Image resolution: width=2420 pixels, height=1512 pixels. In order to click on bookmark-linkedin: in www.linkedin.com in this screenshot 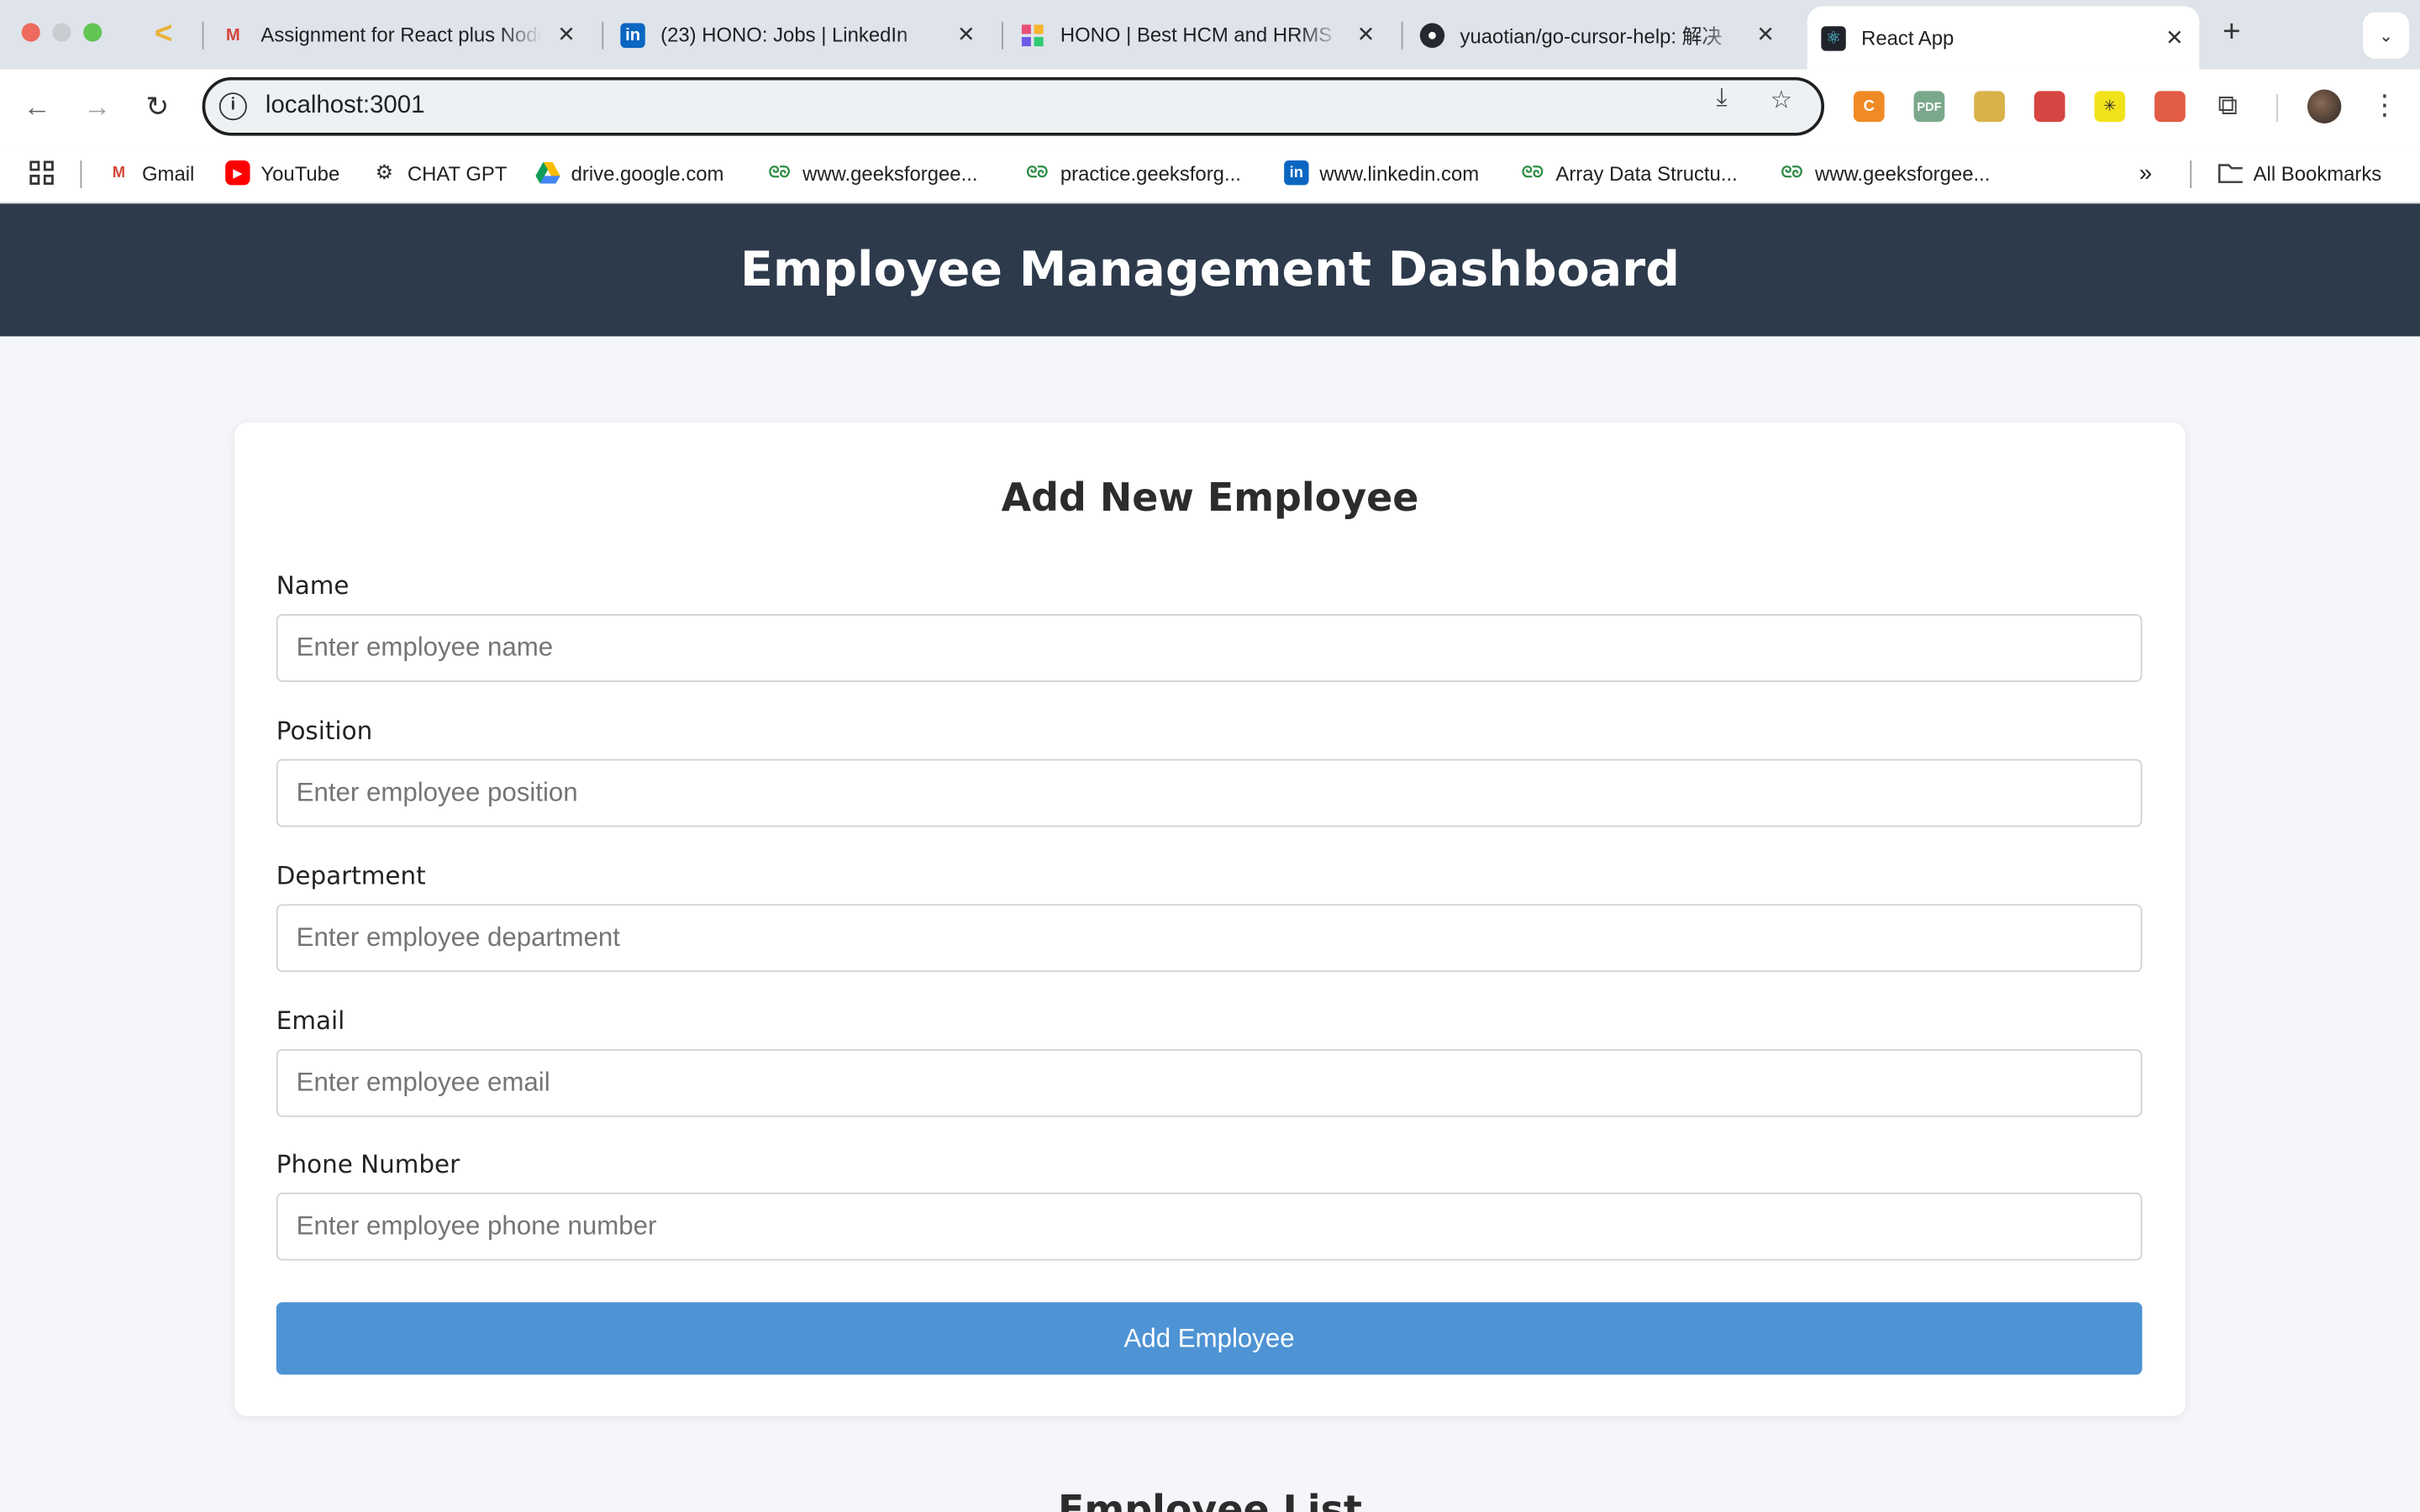, I will do `click(1381, 173)`.